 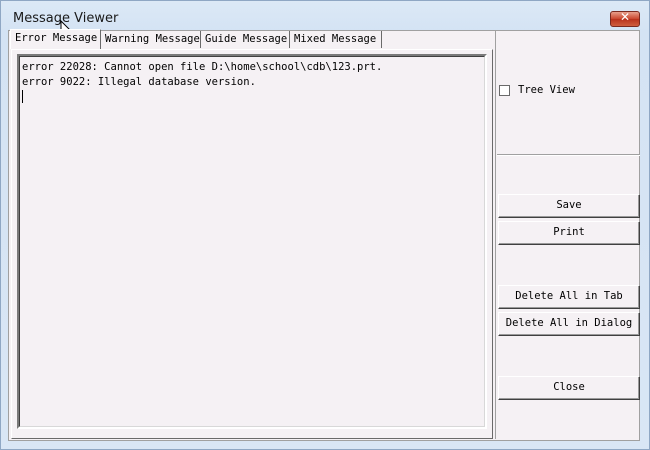 I want to click on tab-label: Guide Message, so click(x=246, y=39).